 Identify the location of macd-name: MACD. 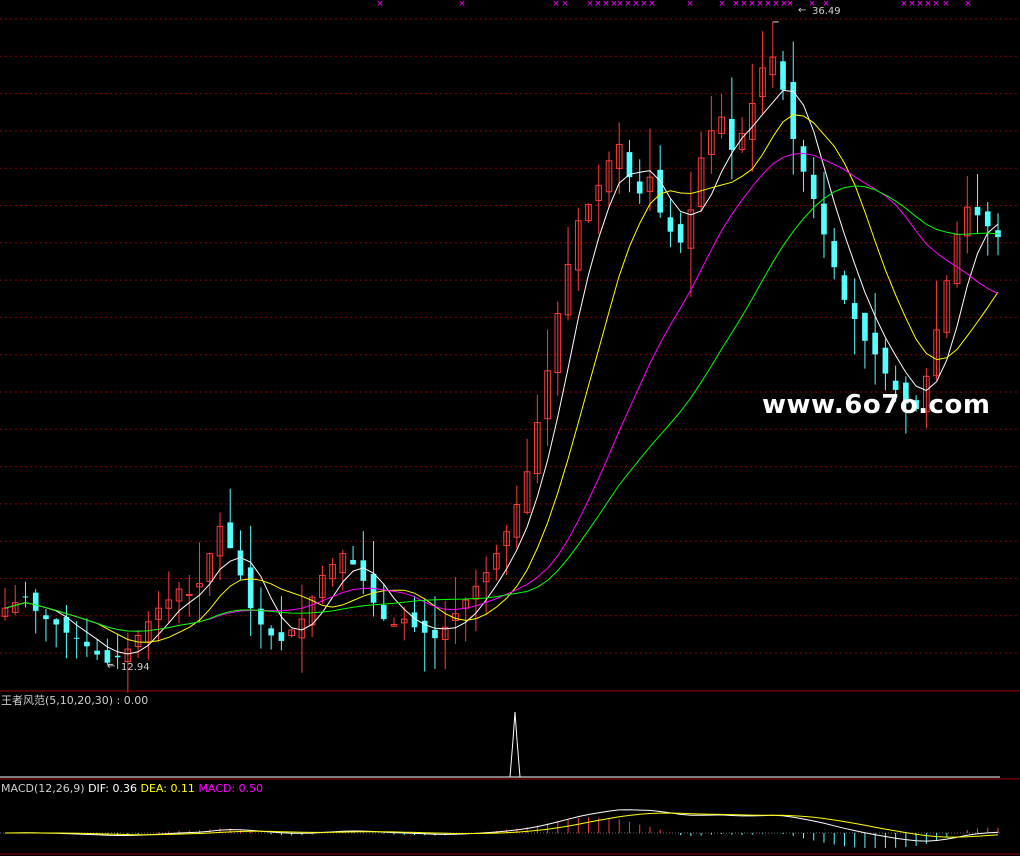
(17, 788).